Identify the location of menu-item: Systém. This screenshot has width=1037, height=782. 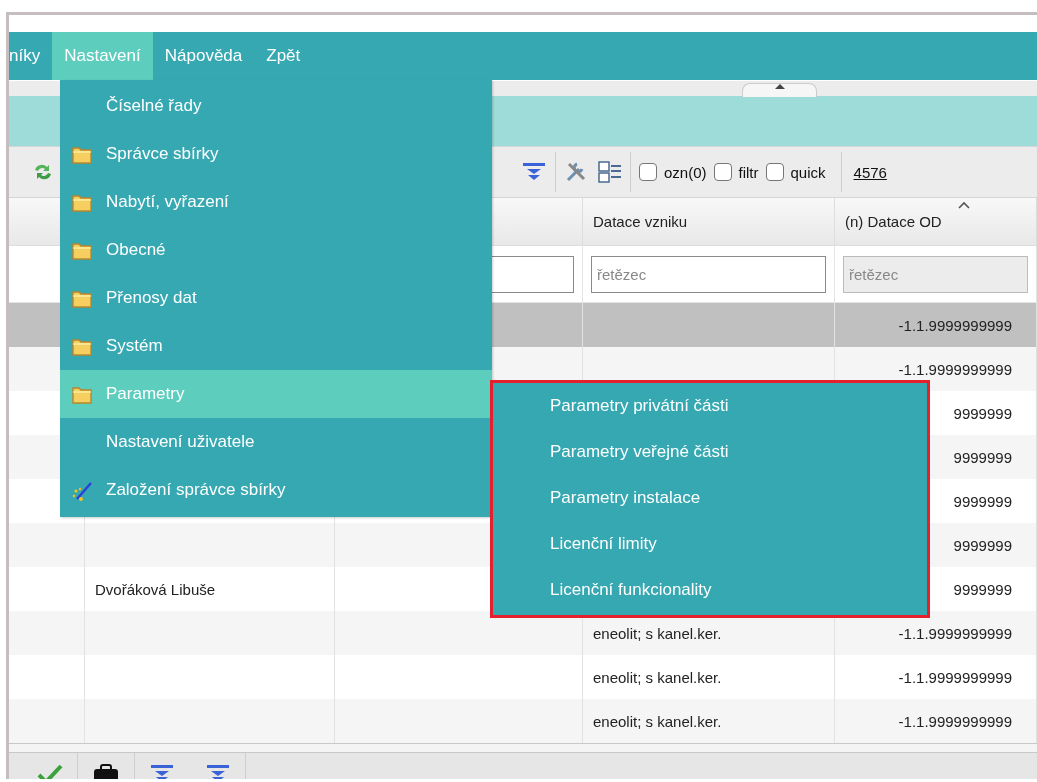
(276, 346).